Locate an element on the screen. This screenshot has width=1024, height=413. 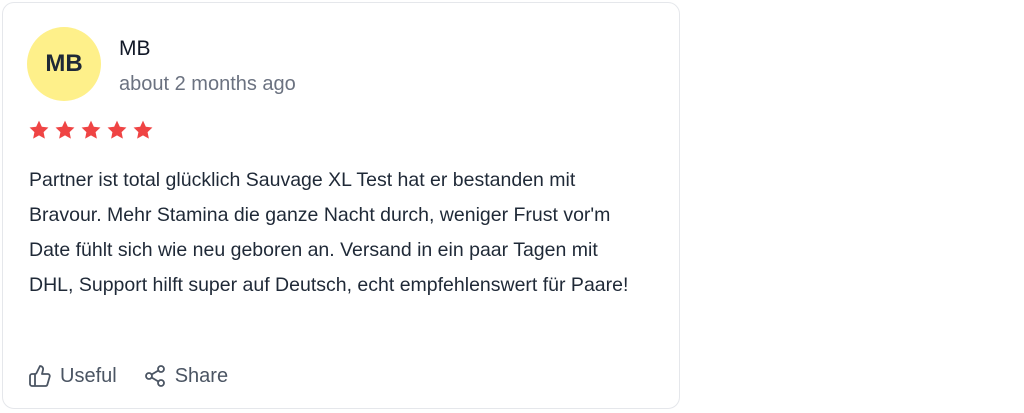
share-label: Share is located at coordinates (201, 376).